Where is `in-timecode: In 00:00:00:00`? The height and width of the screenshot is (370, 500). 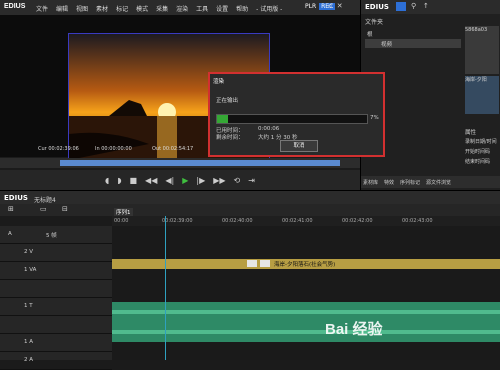 in-timecode: In 00:00:00:00 is located at coordinates (113, 149).